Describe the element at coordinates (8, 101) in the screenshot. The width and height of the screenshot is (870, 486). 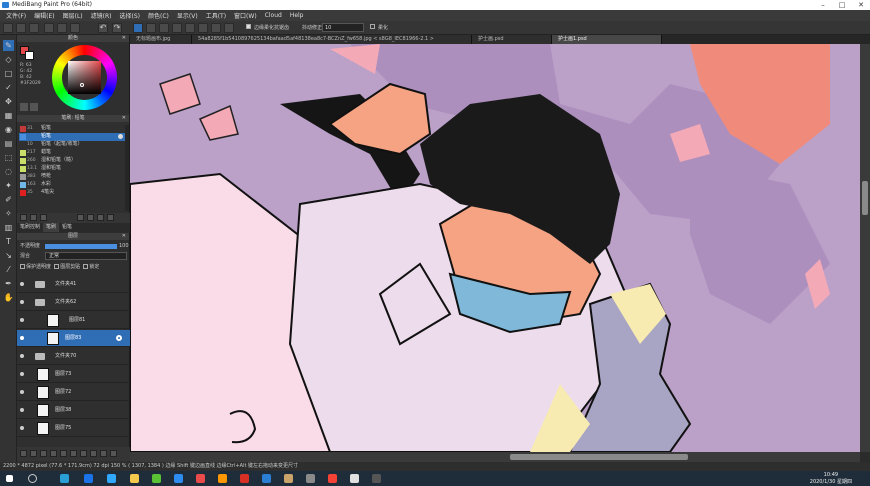
I see `move-tool-icon: ✥` at that location.